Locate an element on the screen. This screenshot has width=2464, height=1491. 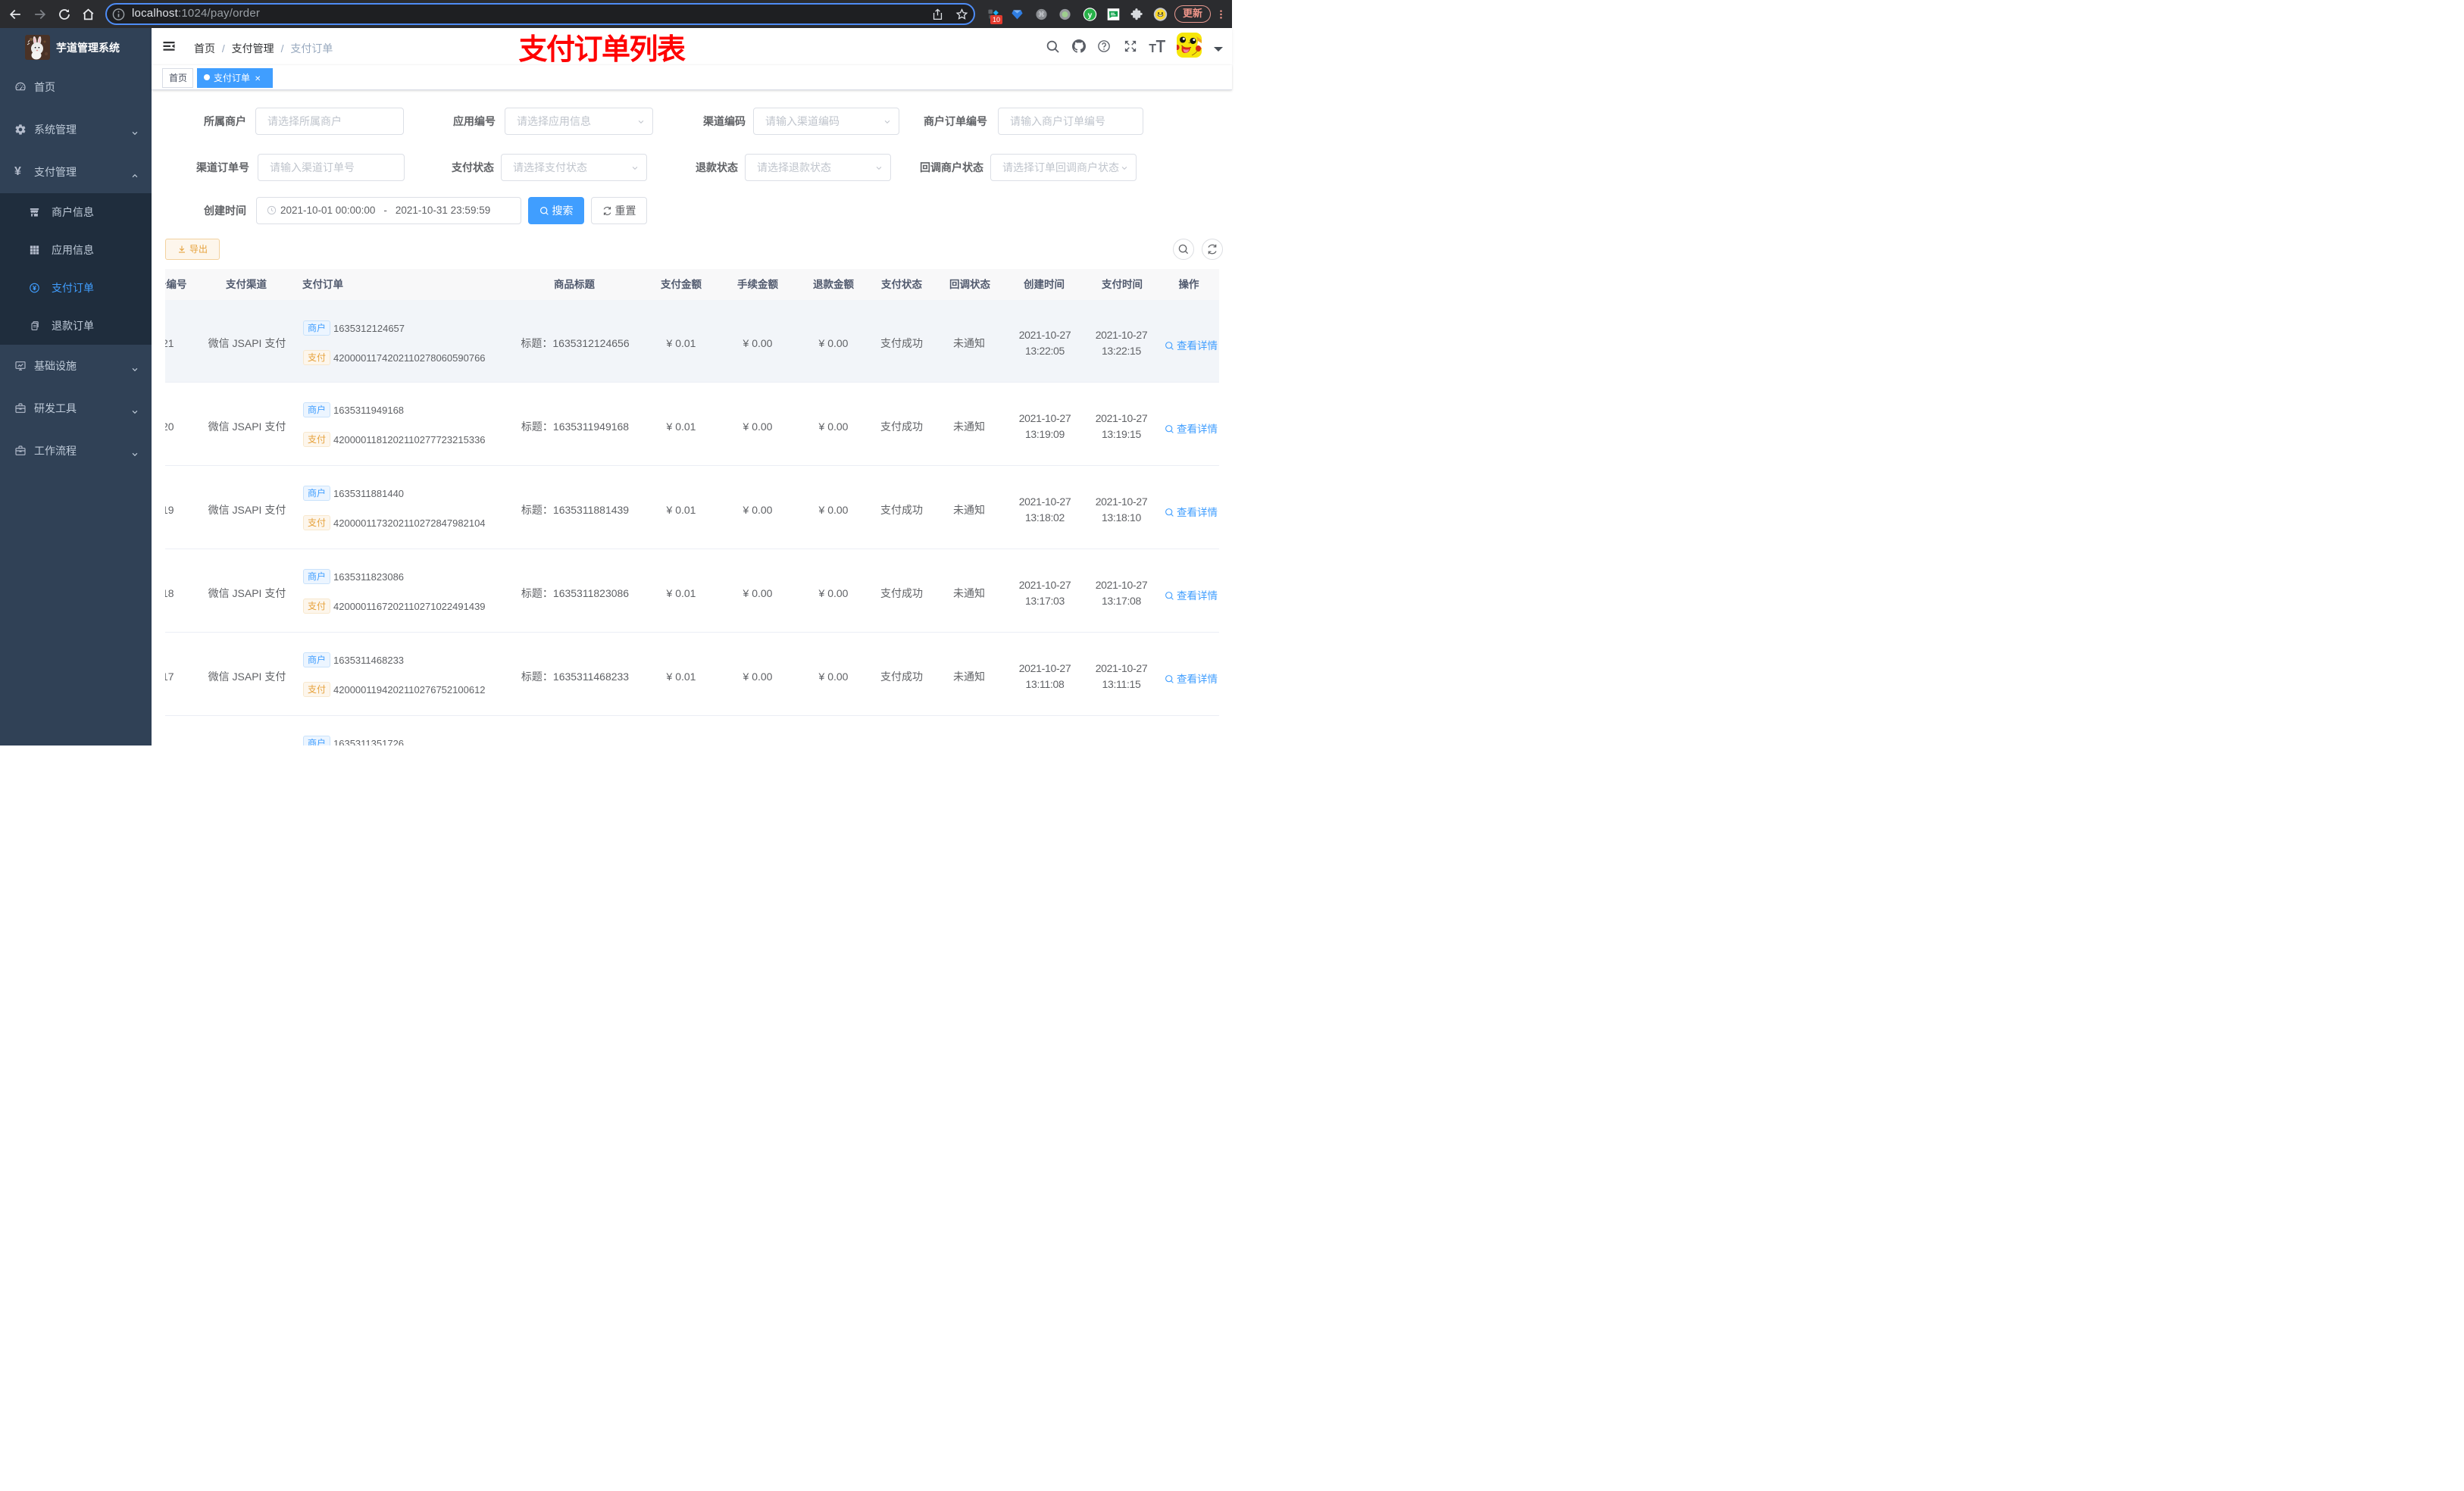
svg-text: y is located at coordinates (1090, 15).